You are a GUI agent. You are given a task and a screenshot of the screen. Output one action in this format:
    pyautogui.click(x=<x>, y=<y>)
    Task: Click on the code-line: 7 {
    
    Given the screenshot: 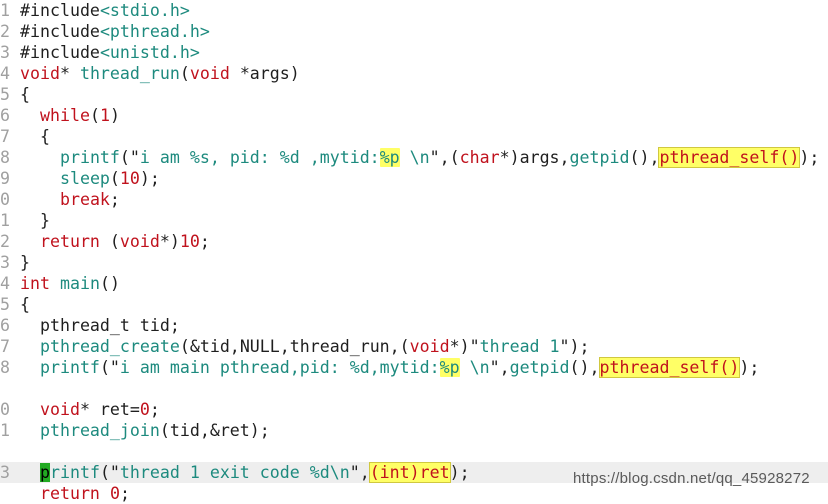 What is the action you would take?
    pyautogui.click(x=414, y=136)
    